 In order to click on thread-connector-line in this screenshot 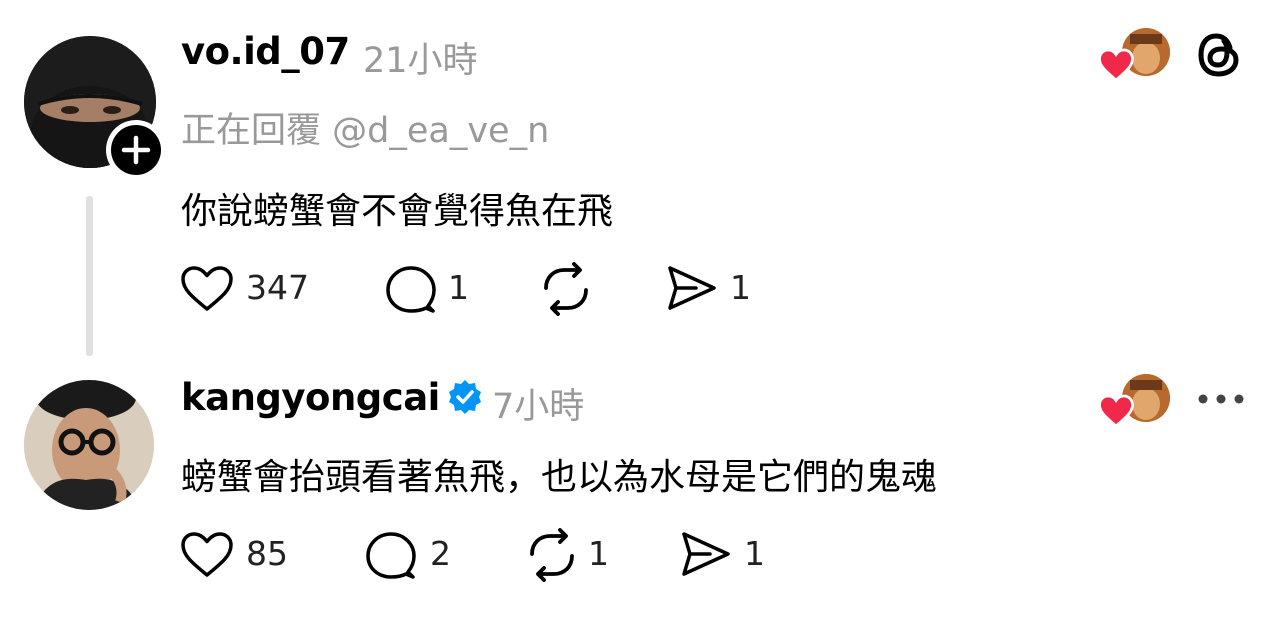, I will do `click(89, 276)`.